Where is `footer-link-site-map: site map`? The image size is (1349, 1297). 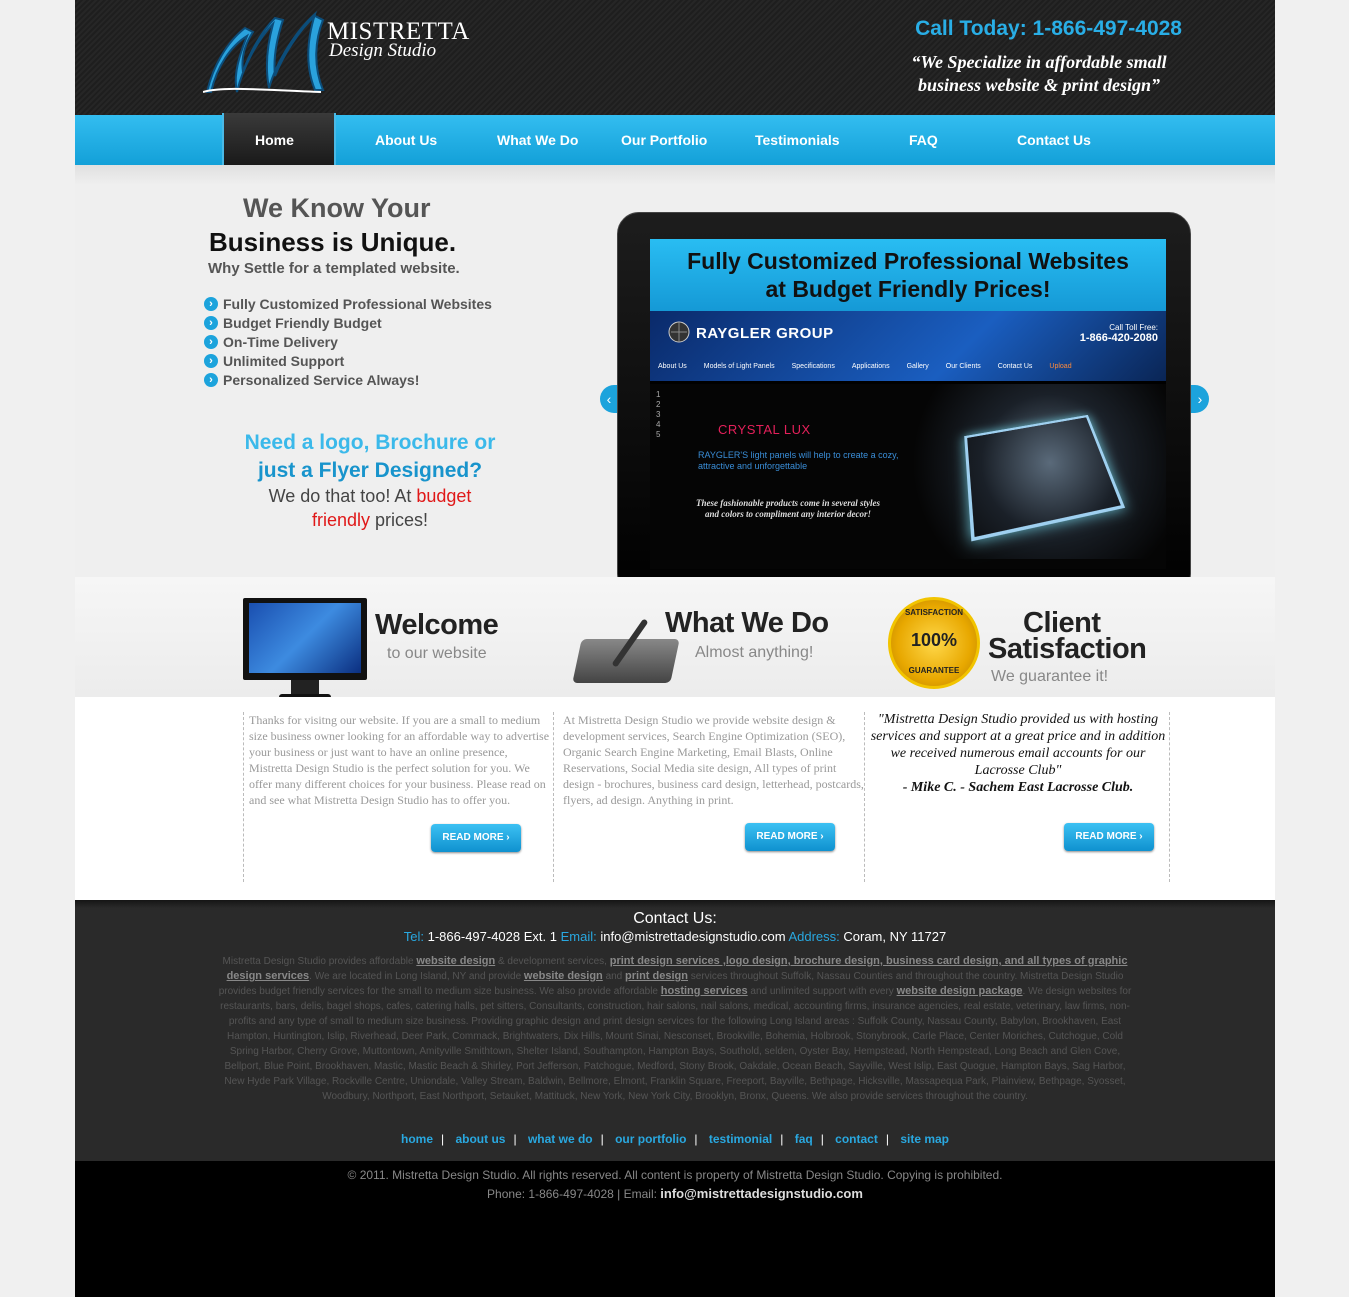 footer-link-site-map: site map is located at coordinates (924, 1139).